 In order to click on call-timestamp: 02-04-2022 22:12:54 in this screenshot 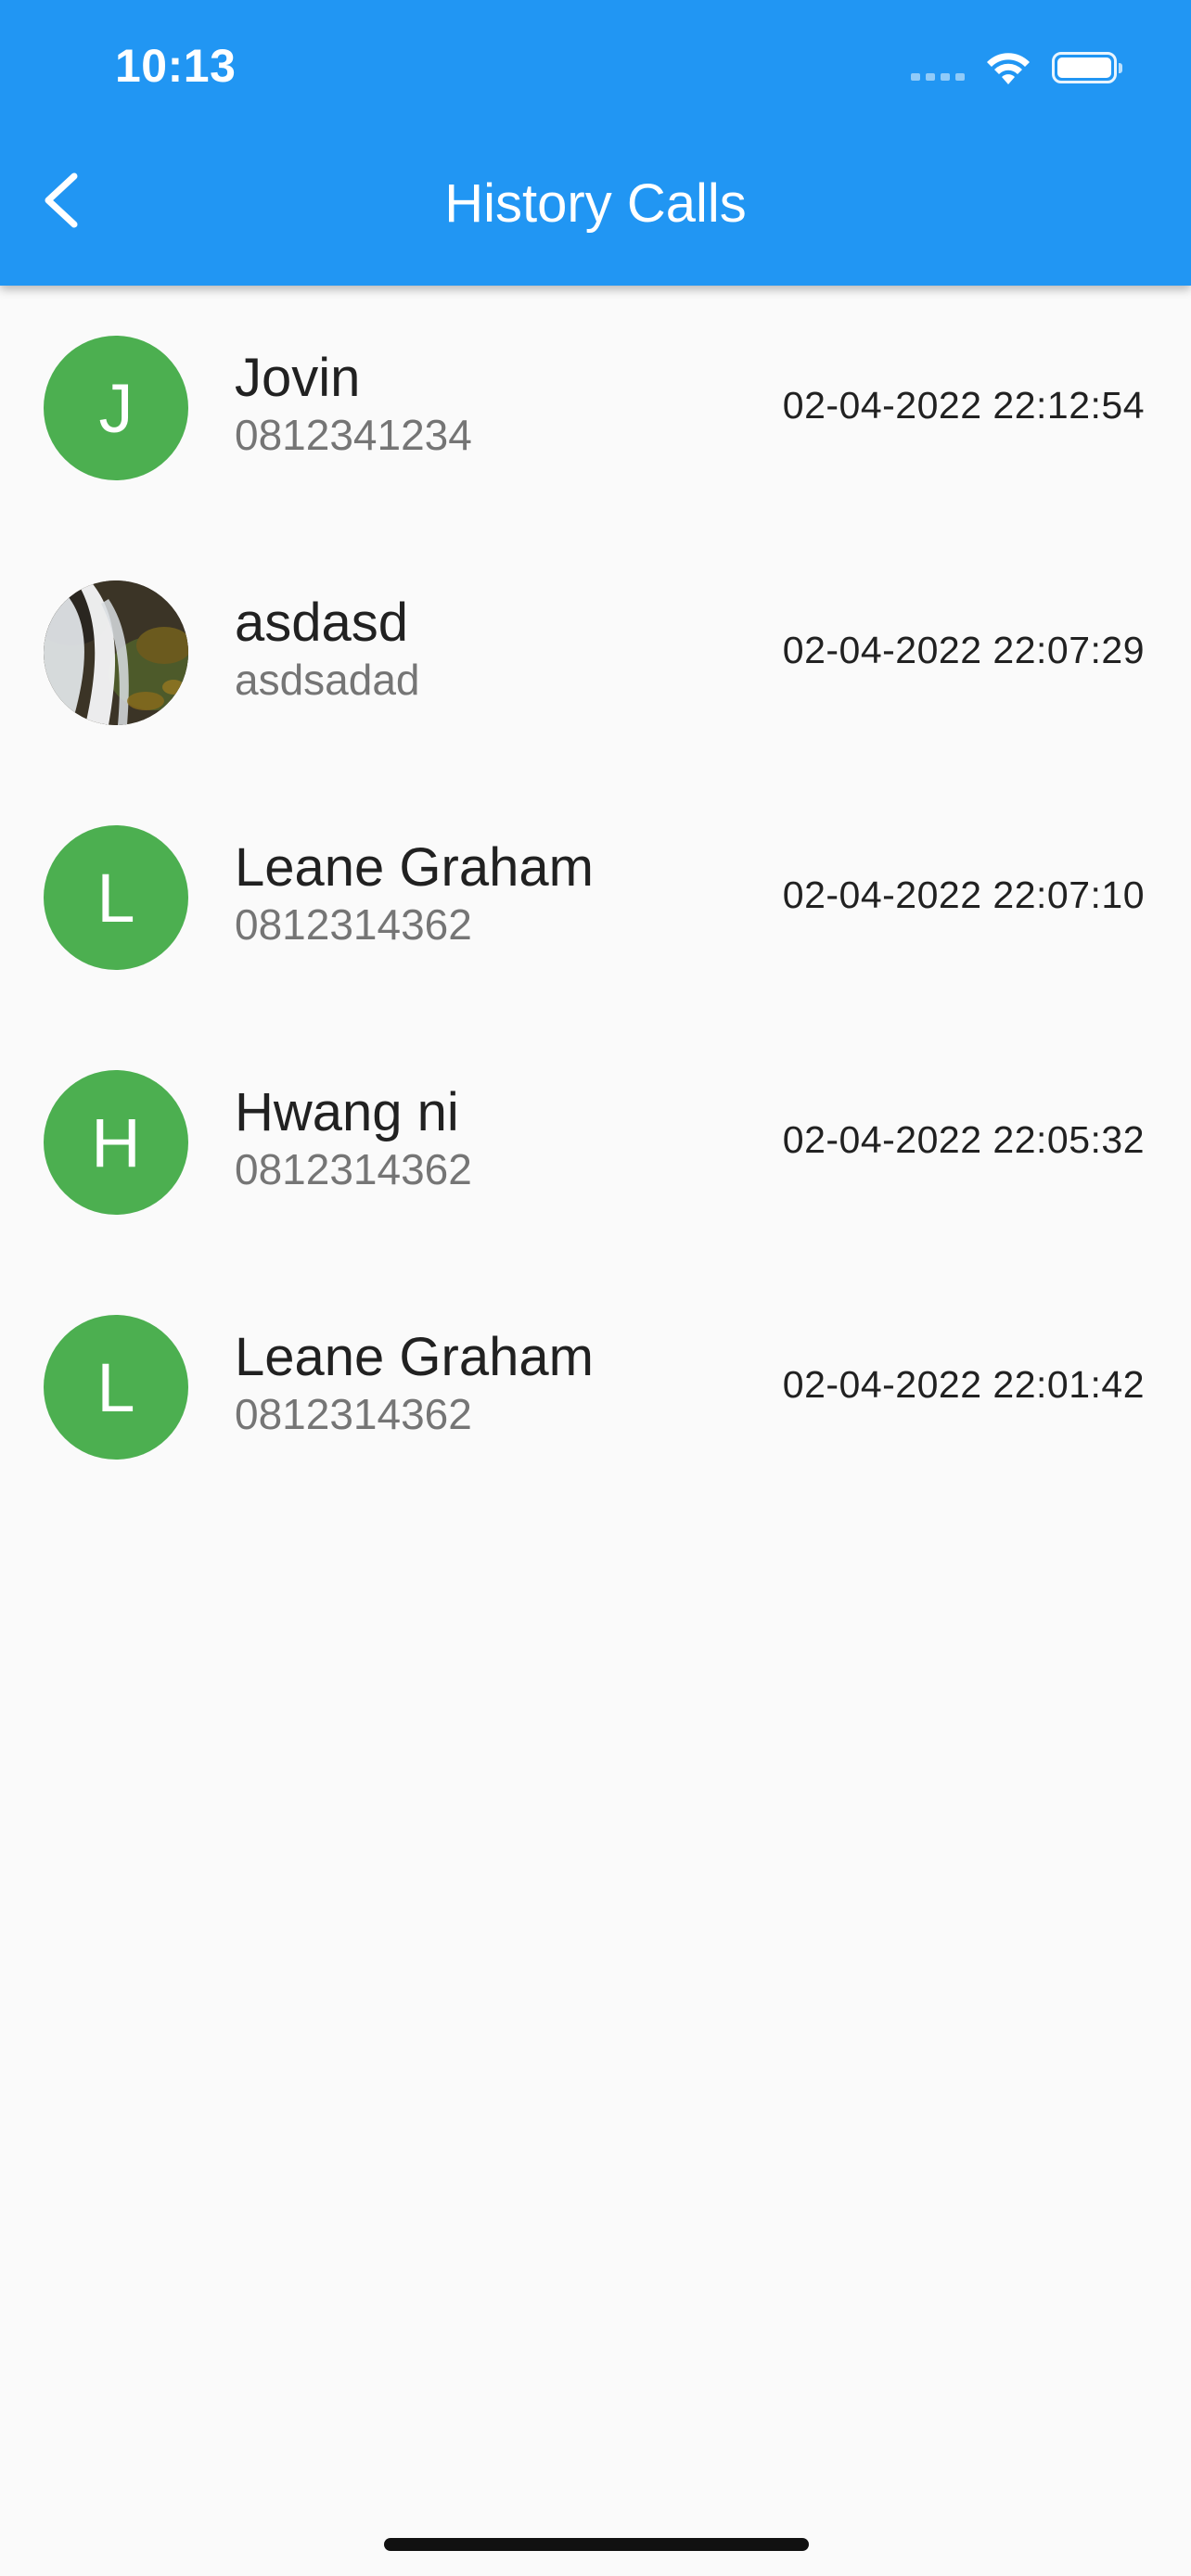, I will do `click(963, 405)`.